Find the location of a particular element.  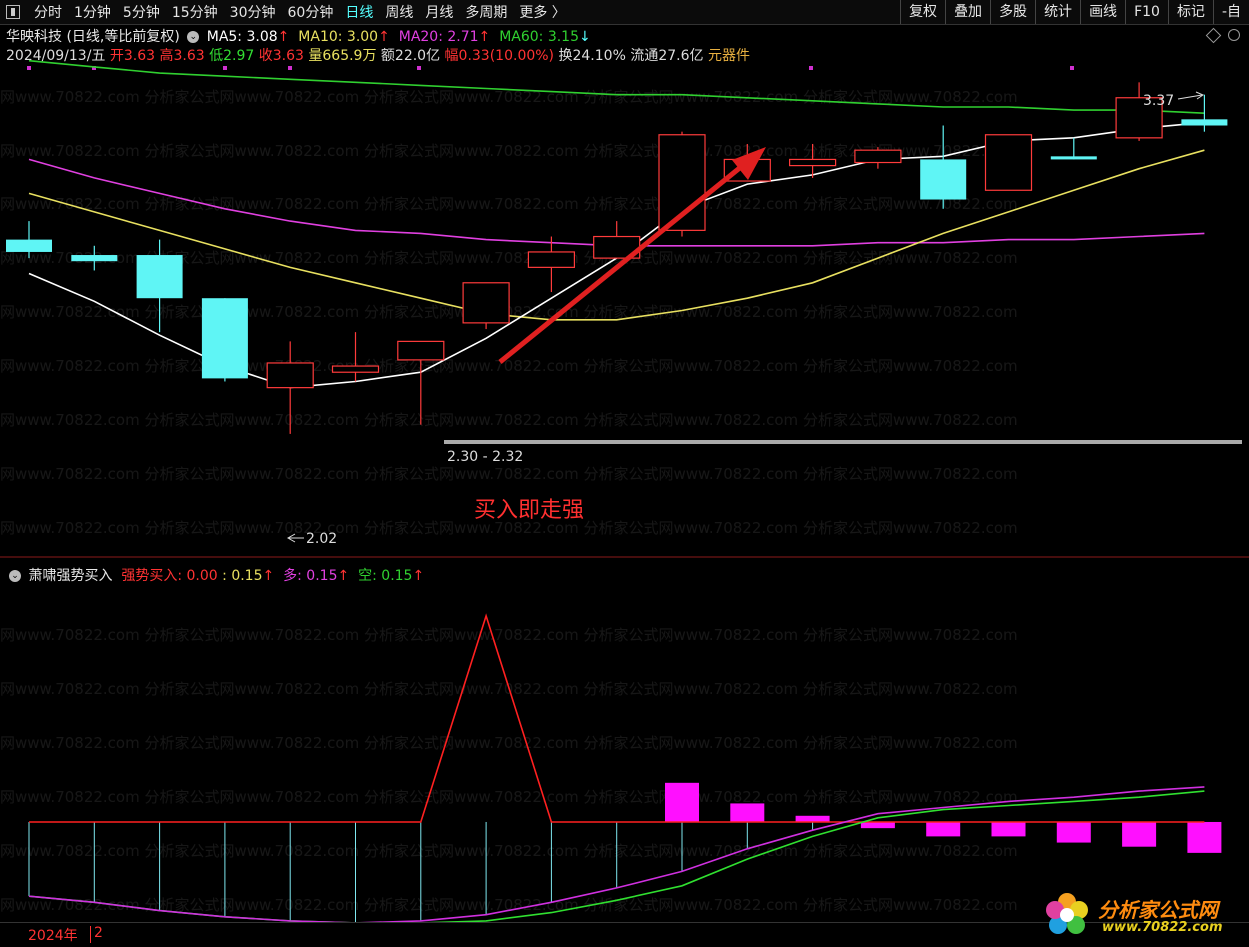

high-price-label: 3.37 is located at coordinates (1158, 101).